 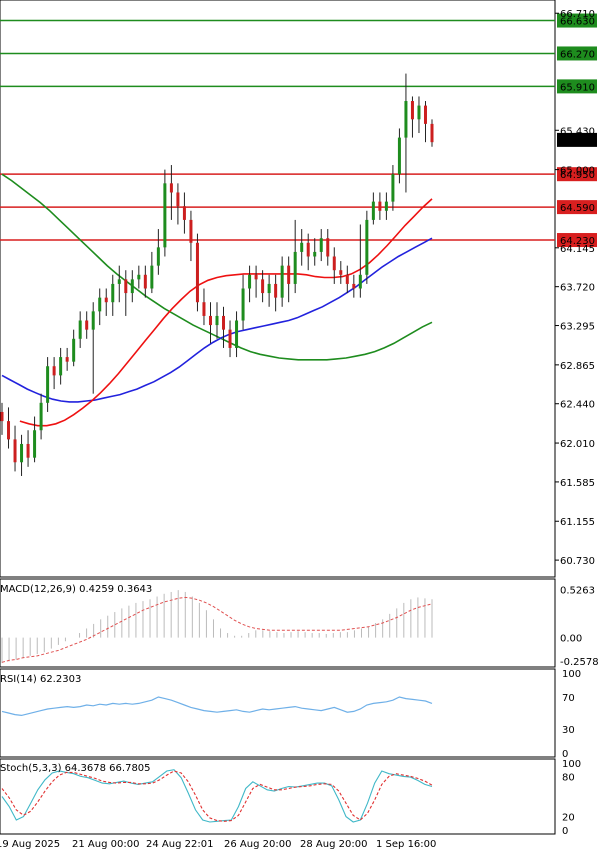 I want to click on time-tick-label: 26 Aug 20:00, so click(x=257, y=844).